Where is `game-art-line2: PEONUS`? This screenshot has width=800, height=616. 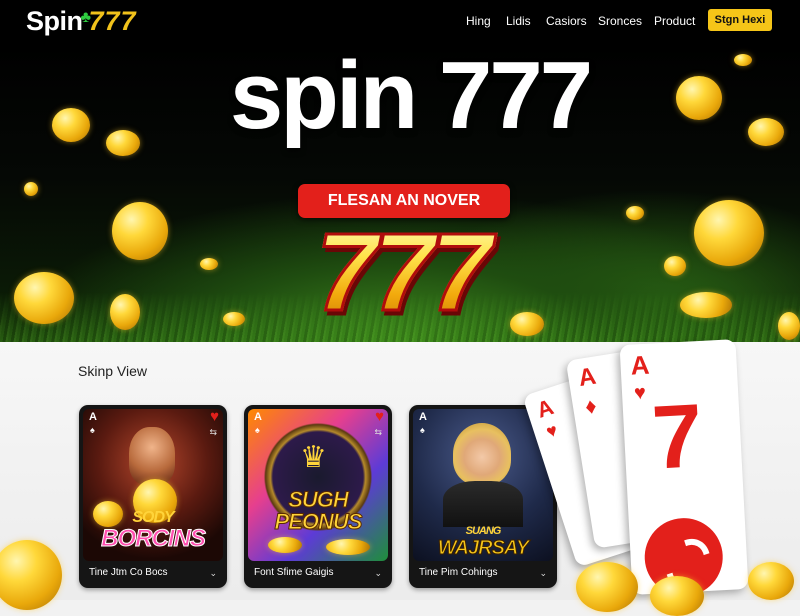 game-art-line2: PEONUS is located at coordinates (318, 522).